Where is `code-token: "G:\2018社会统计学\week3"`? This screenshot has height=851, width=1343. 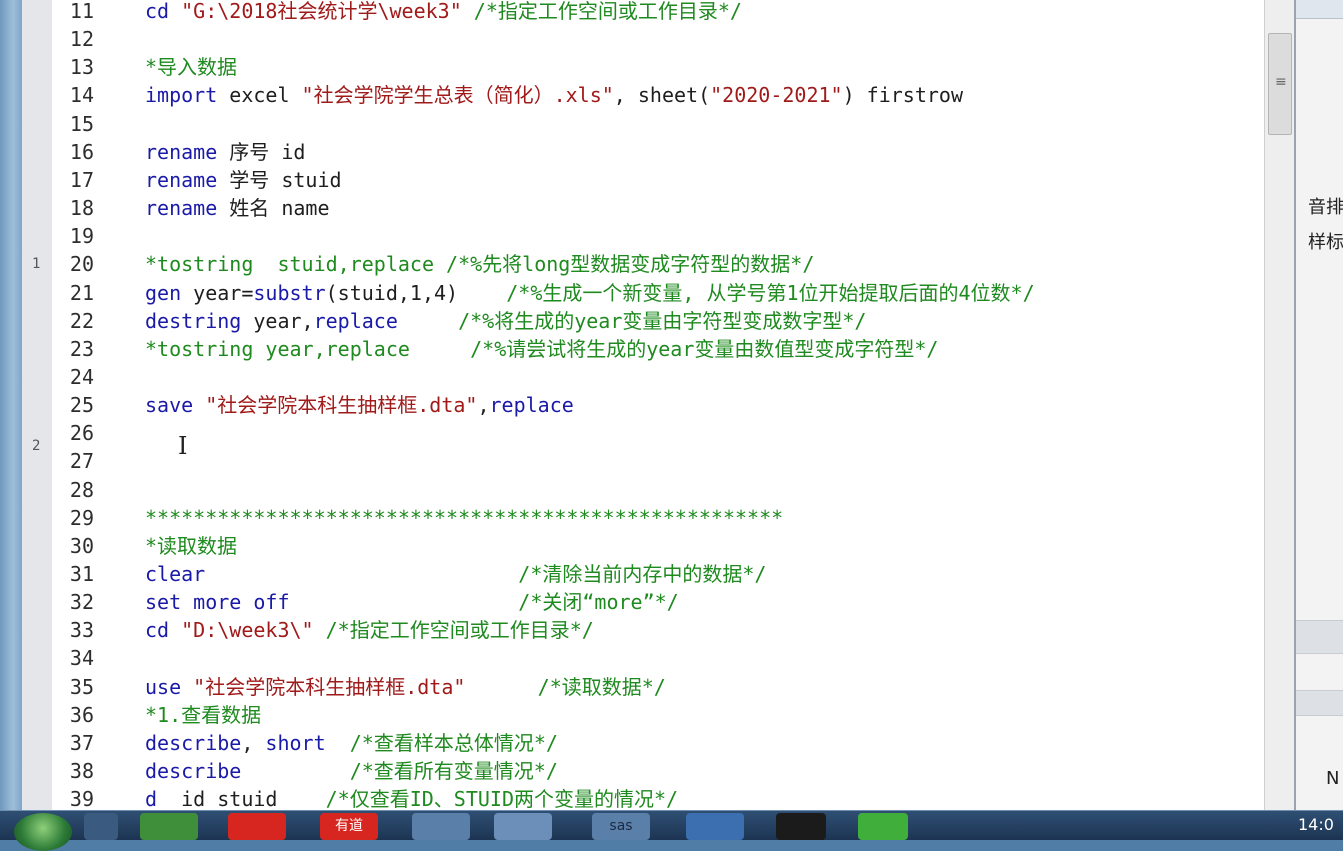 code-token: "G:\2018社会统计学\week3" is located at coordinates (321, 11).